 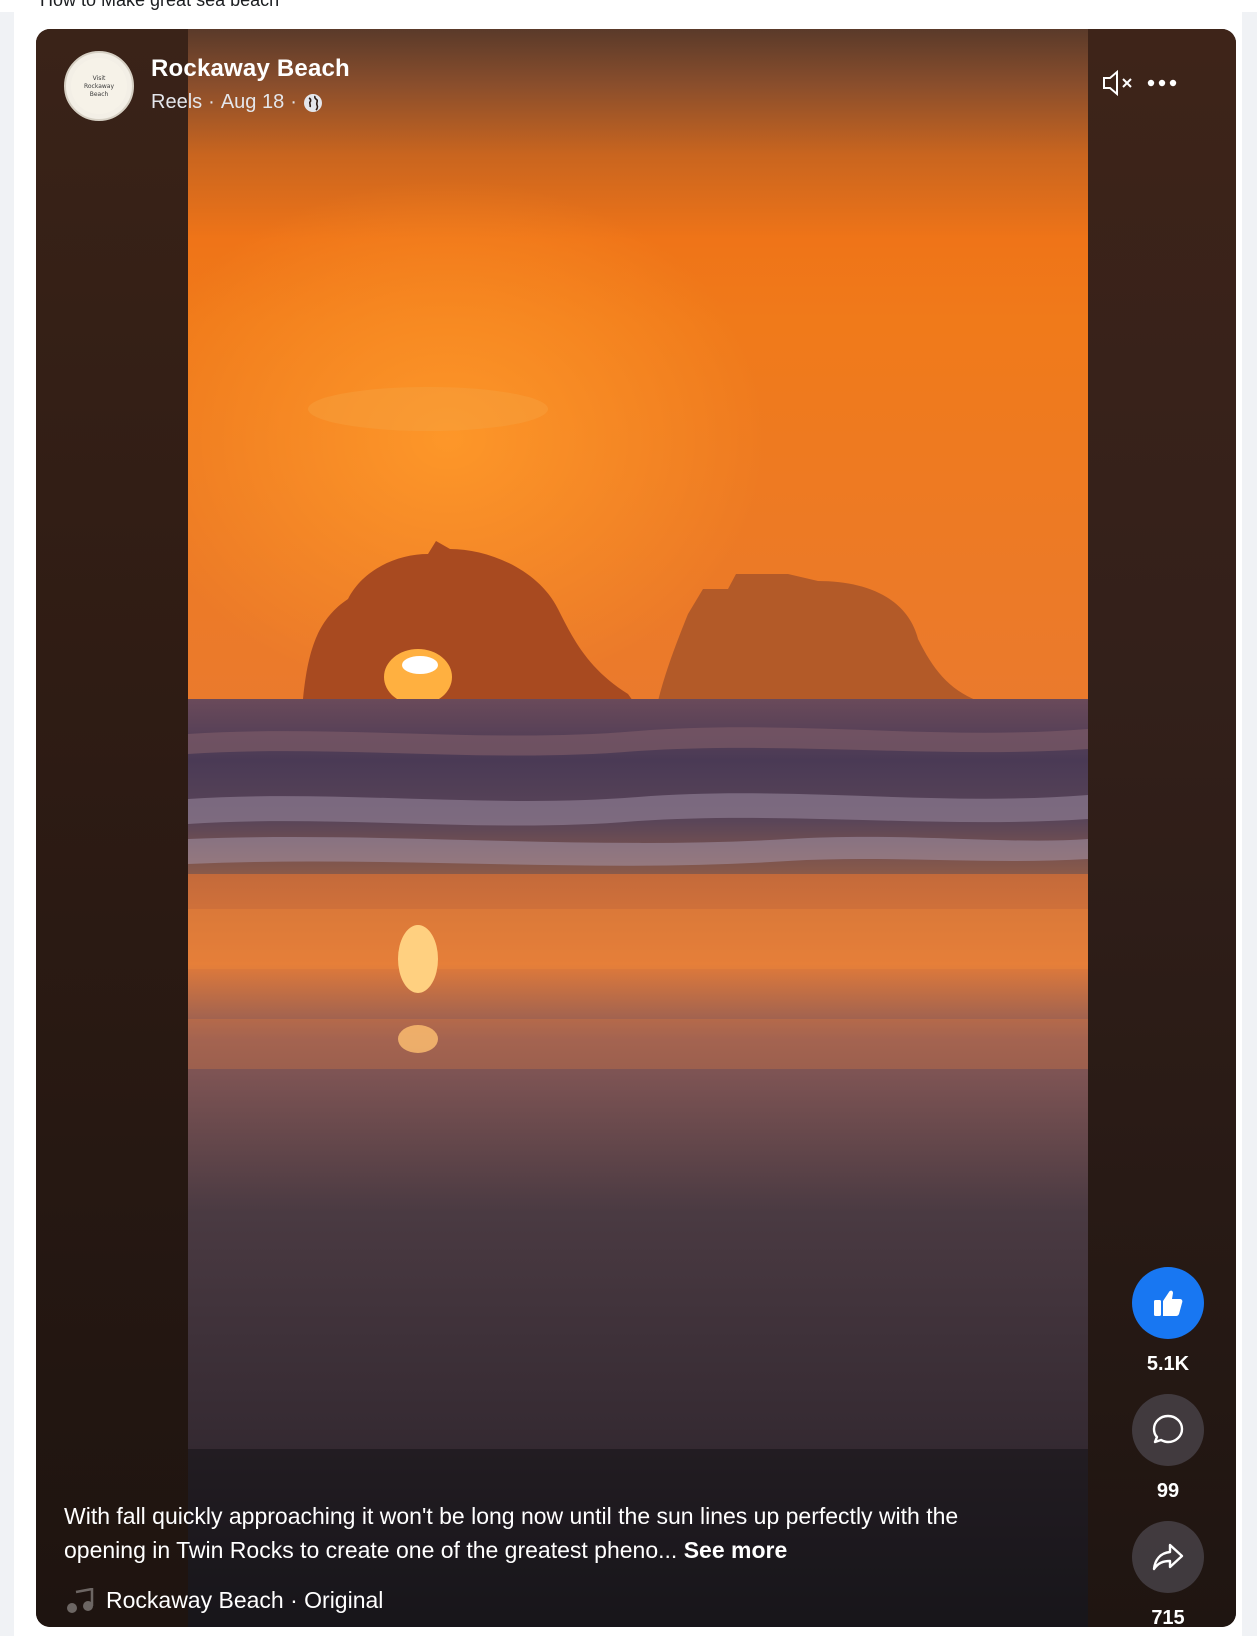 I want to click on share-button, so click(x=1168, y=1557).